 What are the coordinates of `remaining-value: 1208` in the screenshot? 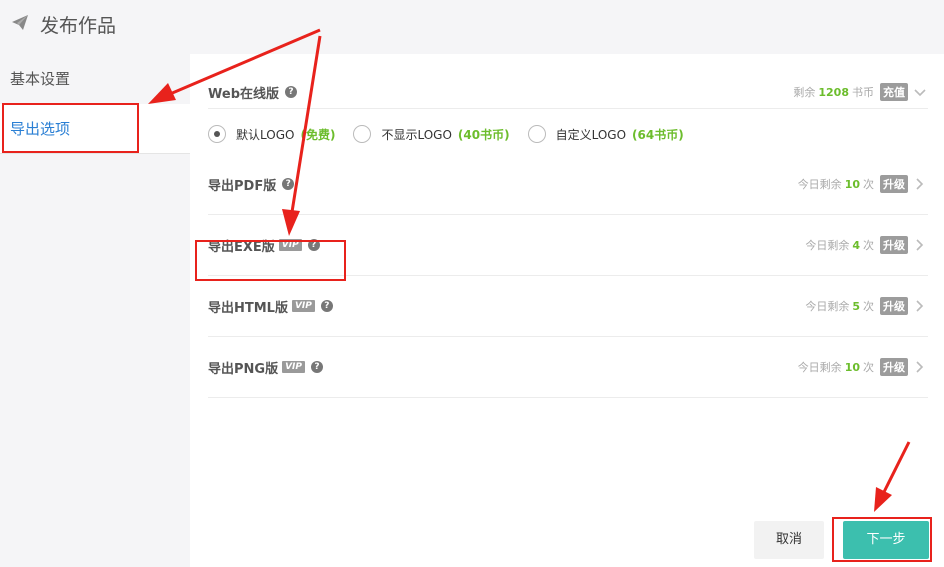 It's located at (833, 92).